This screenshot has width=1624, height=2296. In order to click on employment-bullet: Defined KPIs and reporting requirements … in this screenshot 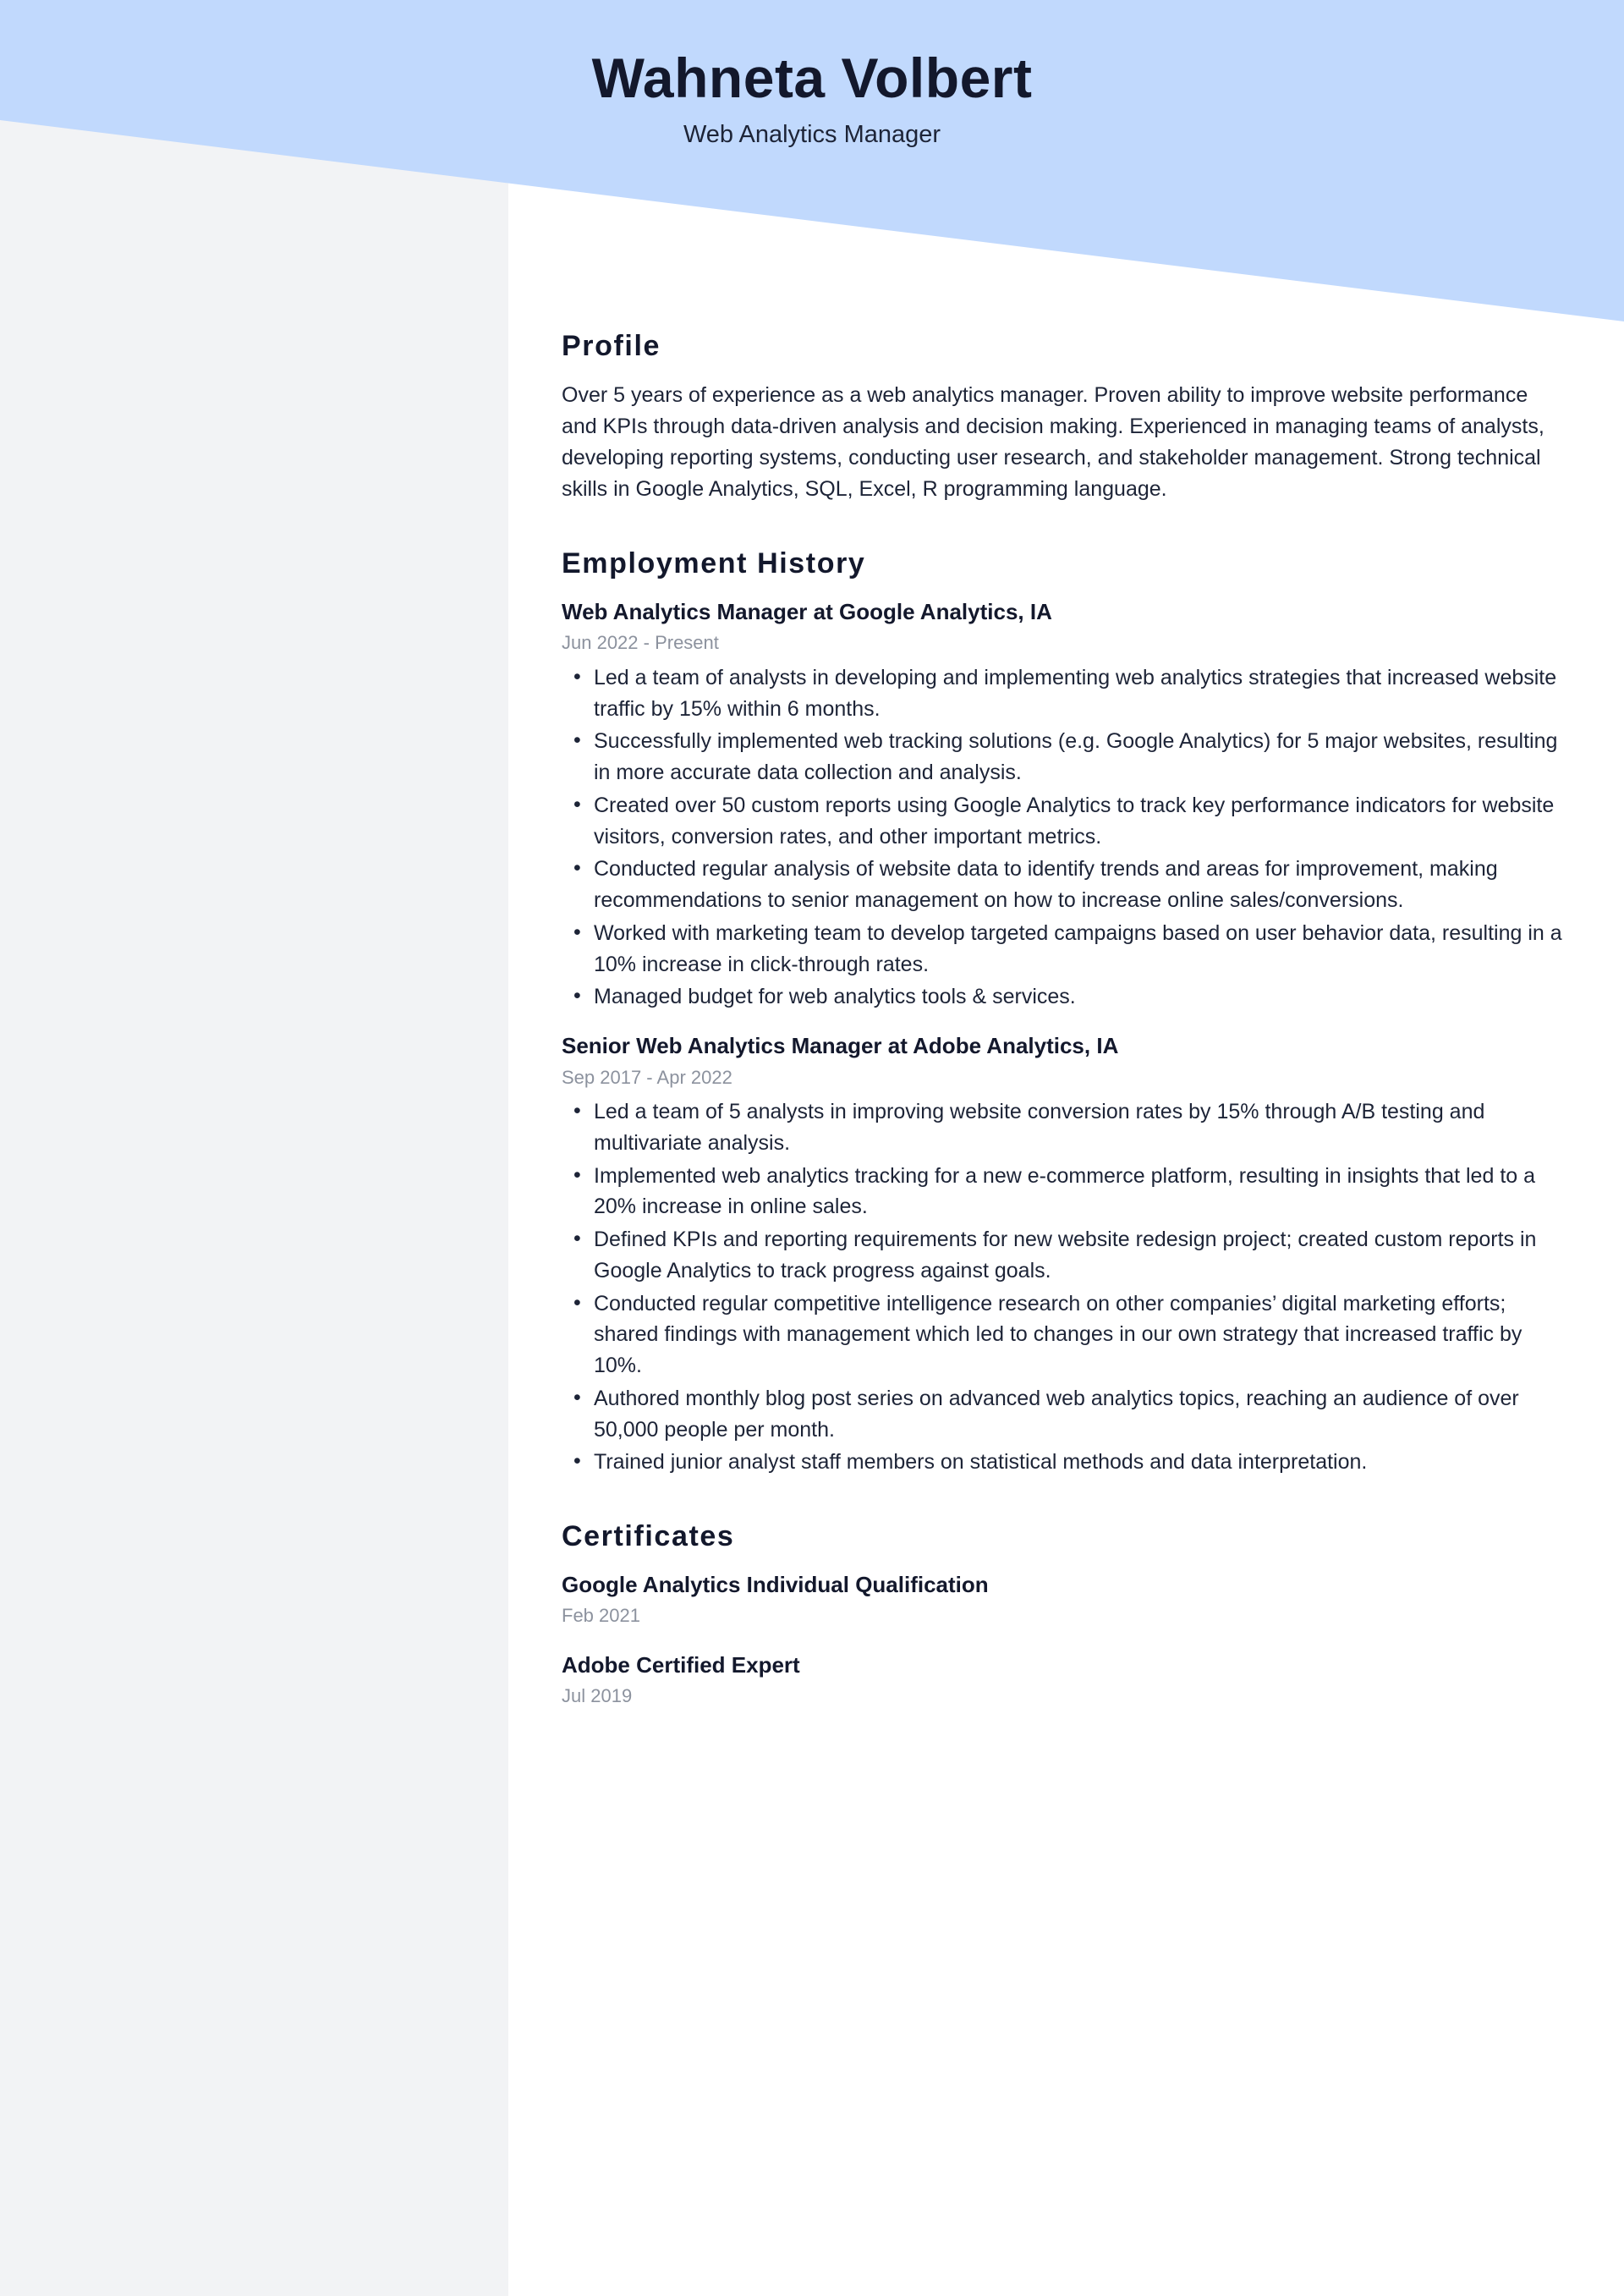, I will do `click(1065, 1255)`.